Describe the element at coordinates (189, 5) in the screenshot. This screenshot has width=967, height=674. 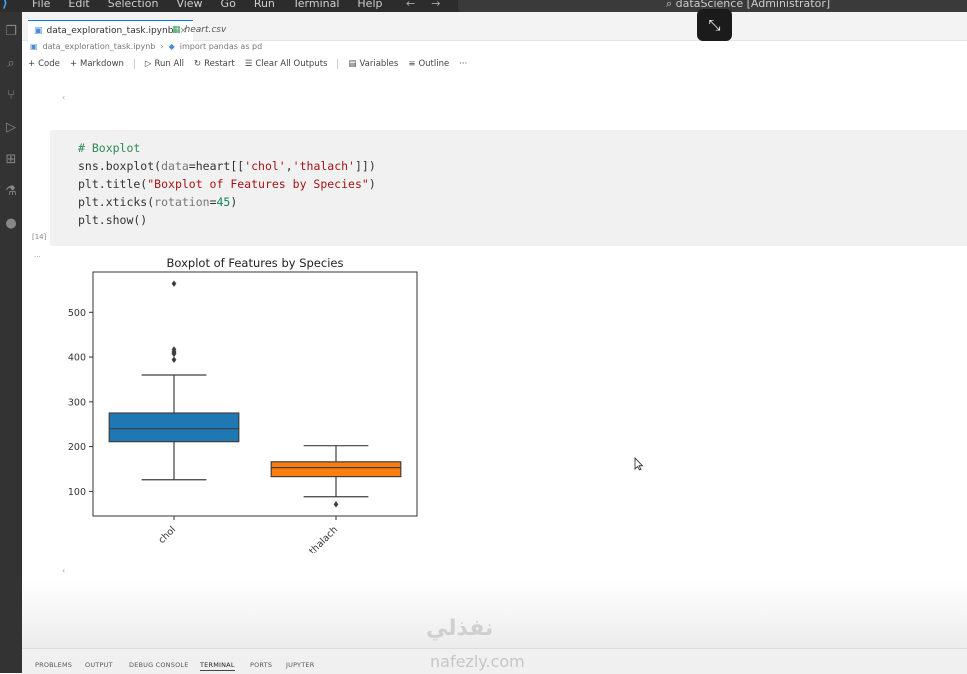
I see `menu-view: View` at that location.